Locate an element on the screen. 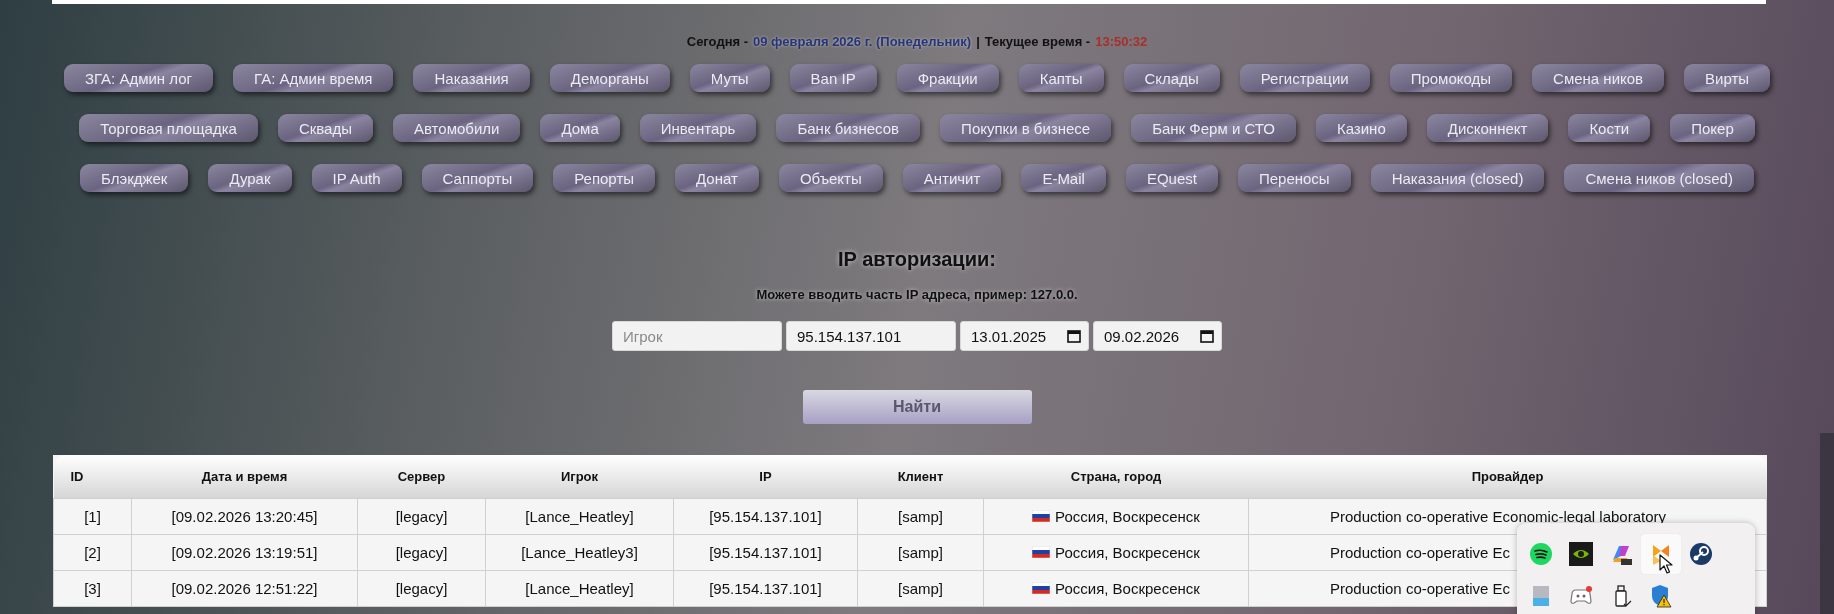 The image size is (1834, 614). nav-button: Банк Ферм и СТО is located at coordinates (1213, 128).